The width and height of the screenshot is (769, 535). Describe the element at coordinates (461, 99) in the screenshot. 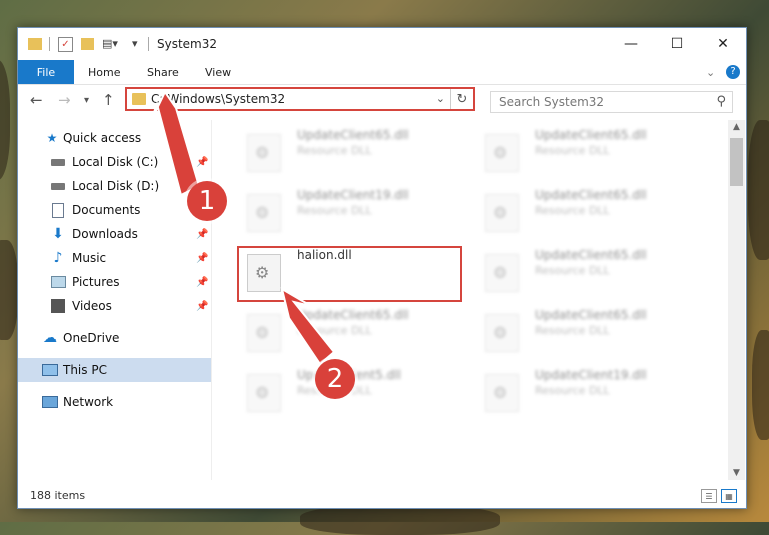

I see `refresh-icon: ↻` at that location.